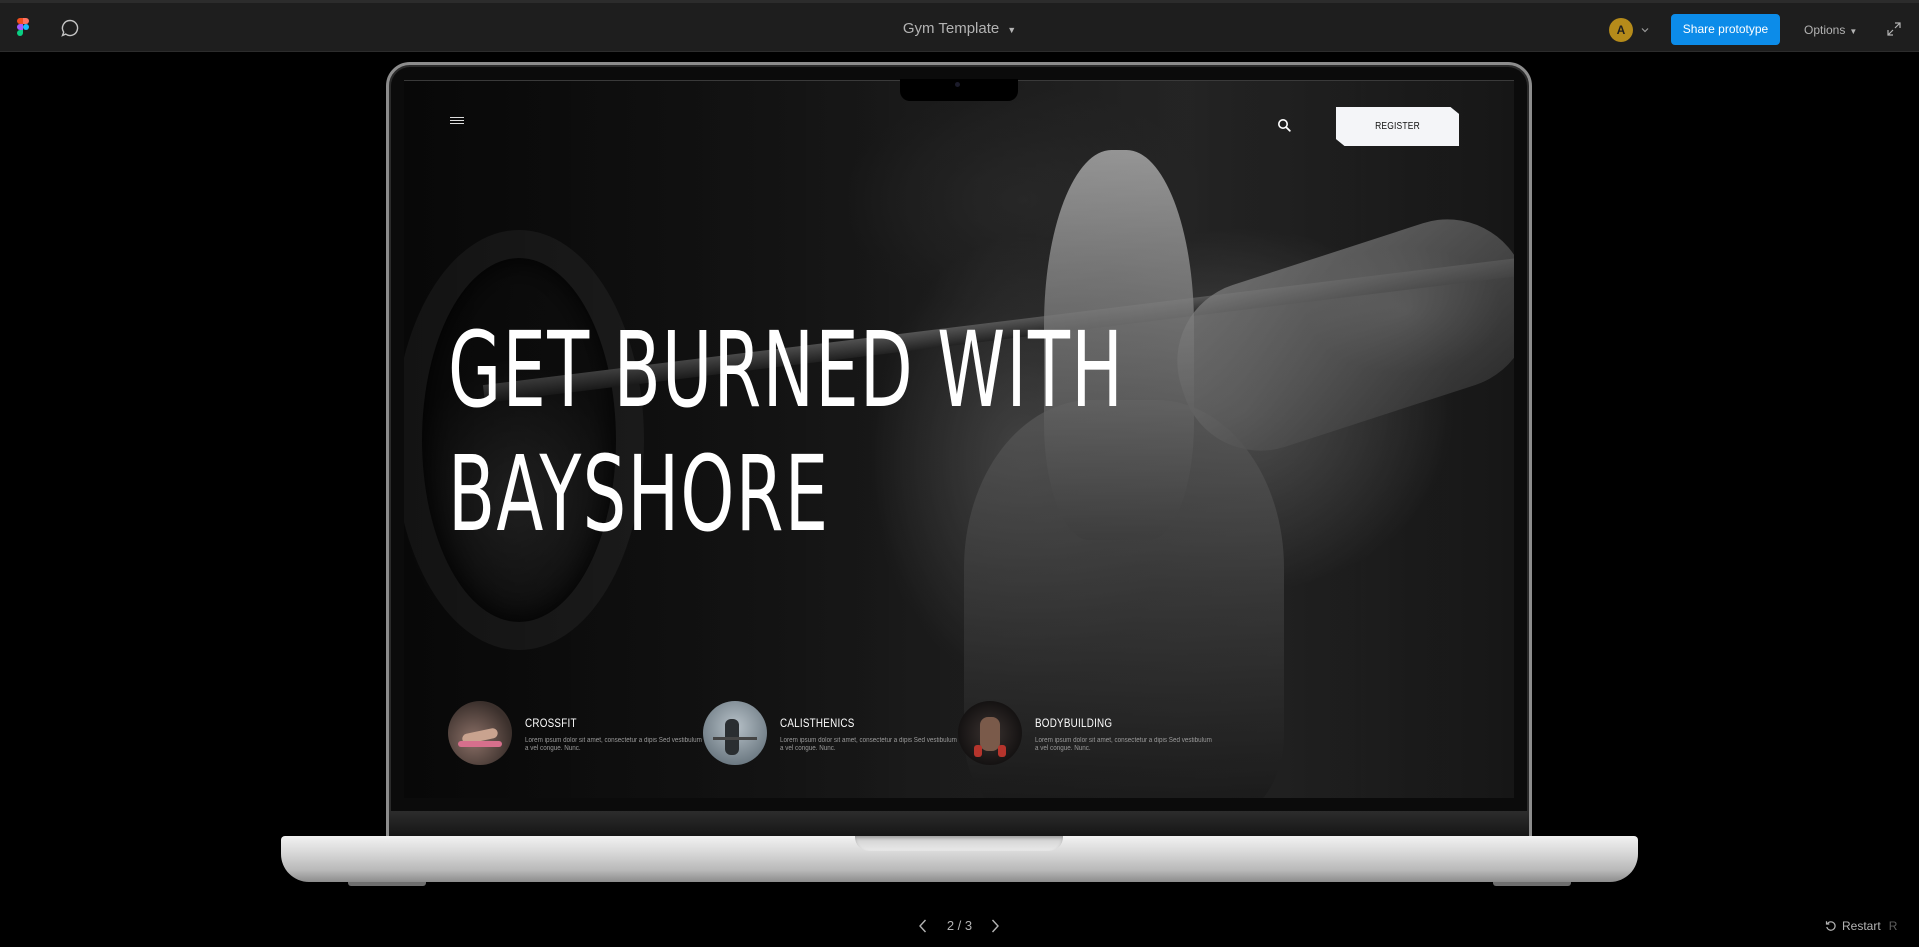 The width and height of the screenshot is (1919, 947). I want to click on figma-logo-icon, so click(23, 27).